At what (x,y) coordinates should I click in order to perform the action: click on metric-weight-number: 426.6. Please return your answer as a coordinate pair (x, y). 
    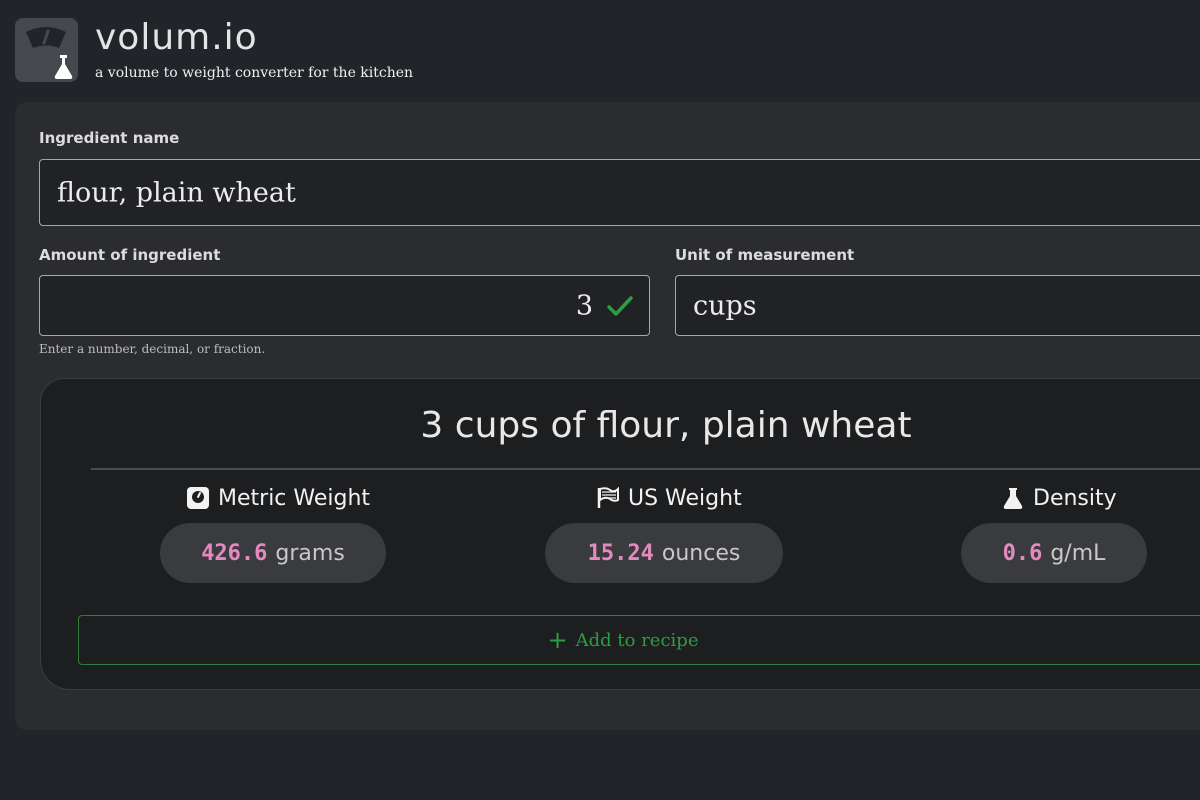
    Looking at the image, I should click on (234, 553).